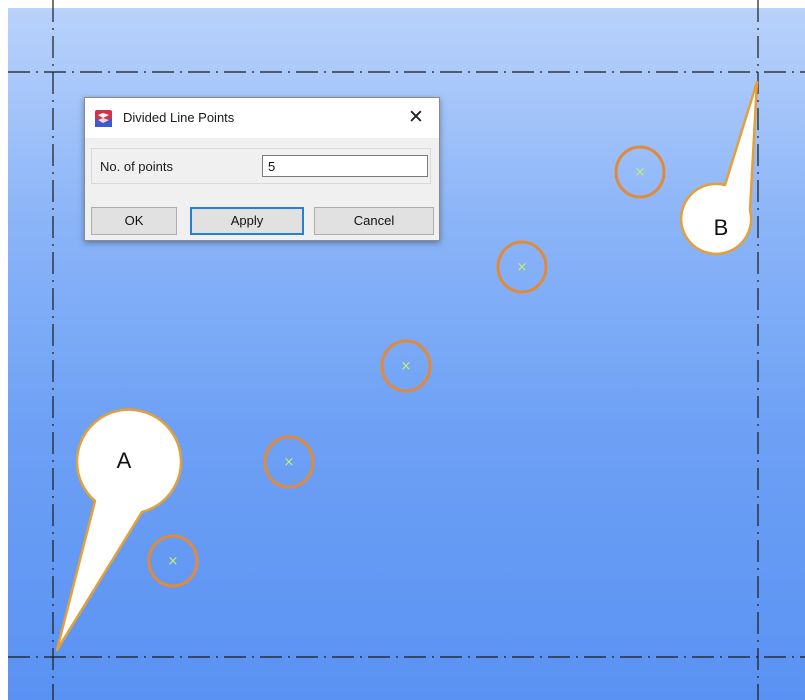 The image size is (805, 700). I want to click on ok-button: OK, so click(134, 221).